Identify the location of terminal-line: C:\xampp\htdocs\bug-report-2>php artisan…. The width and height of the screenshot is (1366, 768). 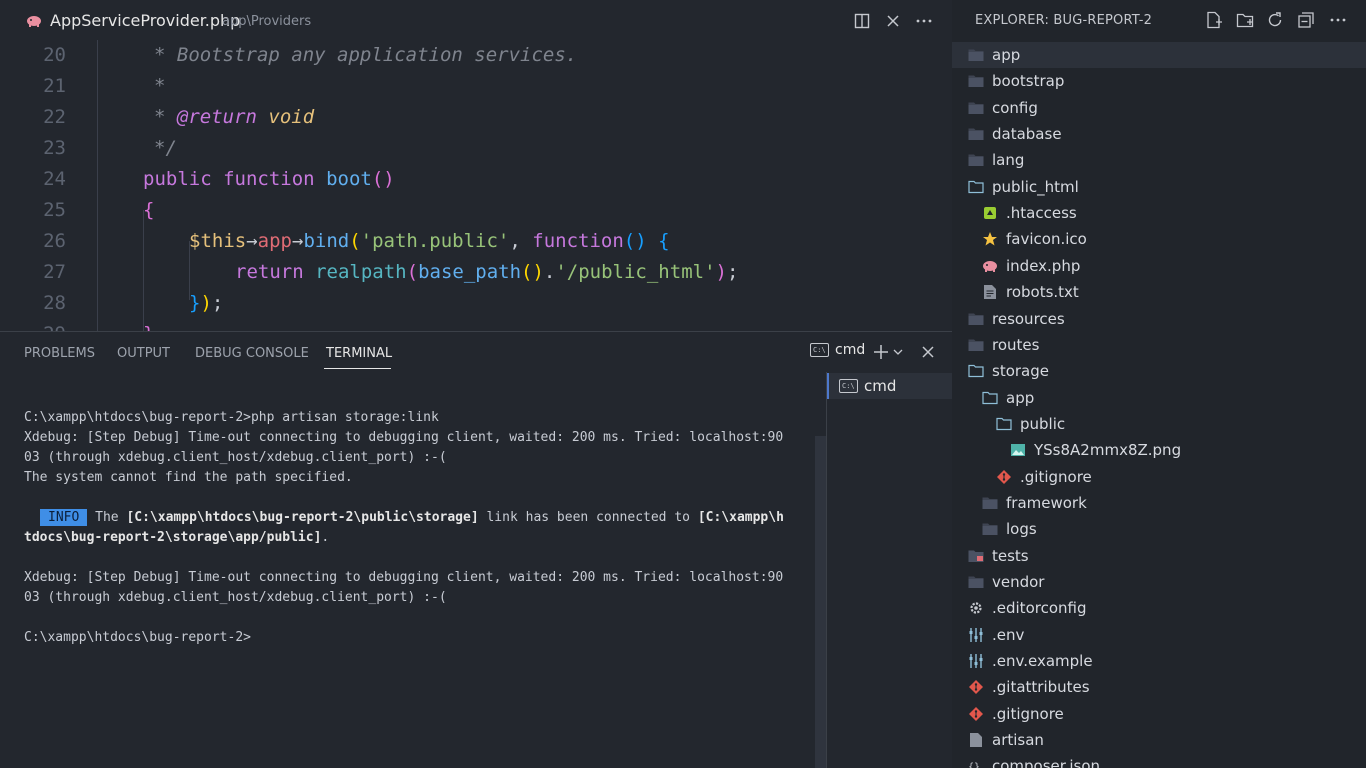
(231, 417).